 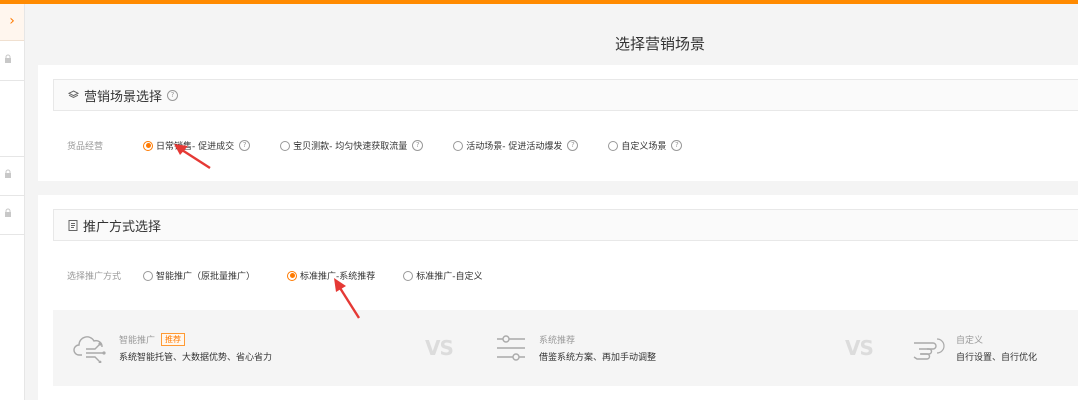 What do you see at coordinates (449, 277) in the screenshot?
I see `option-label: 标准推广-自定义` at bounding box center [449, 277].